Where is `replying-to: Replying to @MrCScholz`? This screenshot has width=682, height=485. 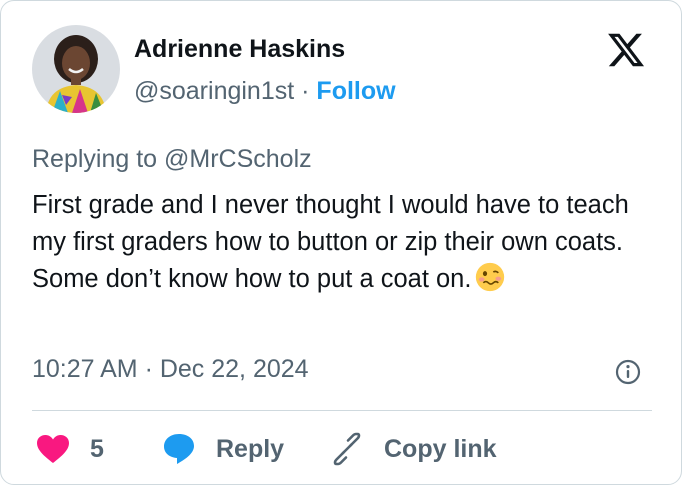
replying-to: Replying to @MrCScholz is located at coordinates (172, 159).